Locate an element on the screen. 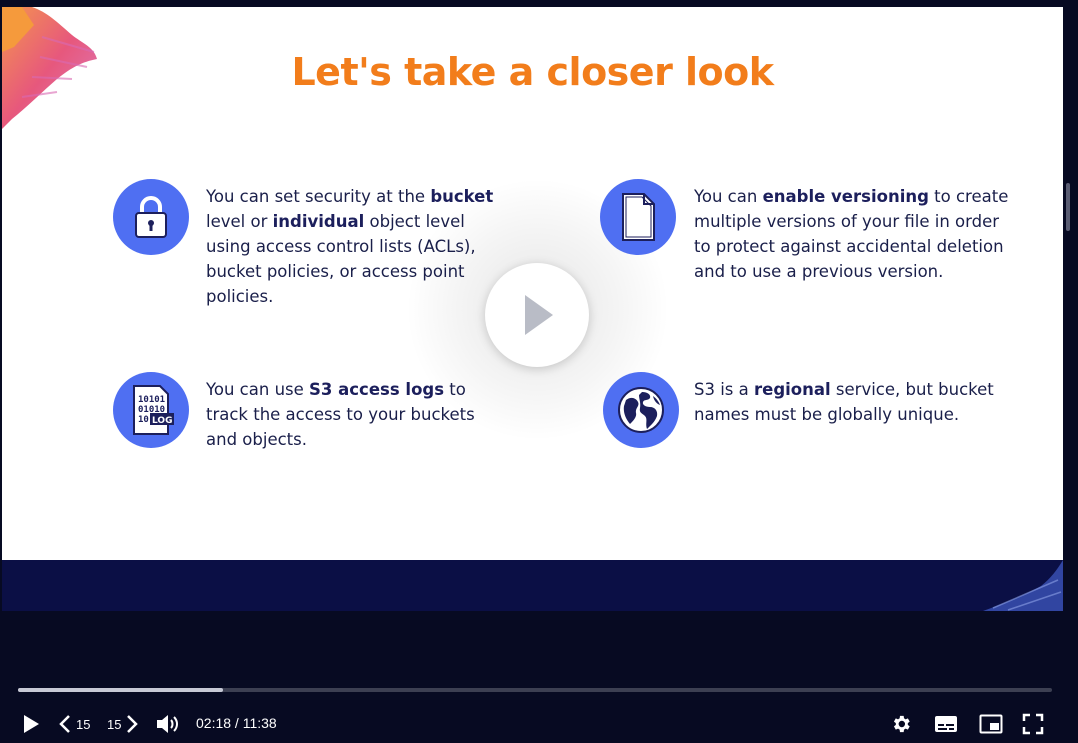 Image resolution: width=1078 pixels, height=743 pixels. picture-in-picture-button is located at coordinates (992, 724).